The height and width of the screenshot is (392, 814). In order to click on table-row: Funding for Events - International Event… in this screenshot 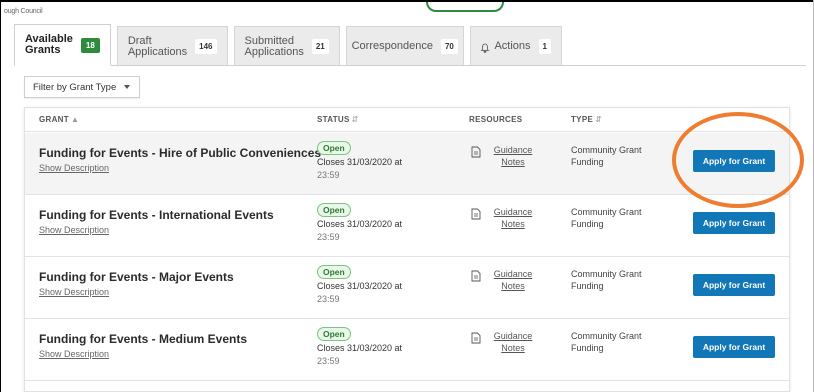, I will do `click(407, 226)`.